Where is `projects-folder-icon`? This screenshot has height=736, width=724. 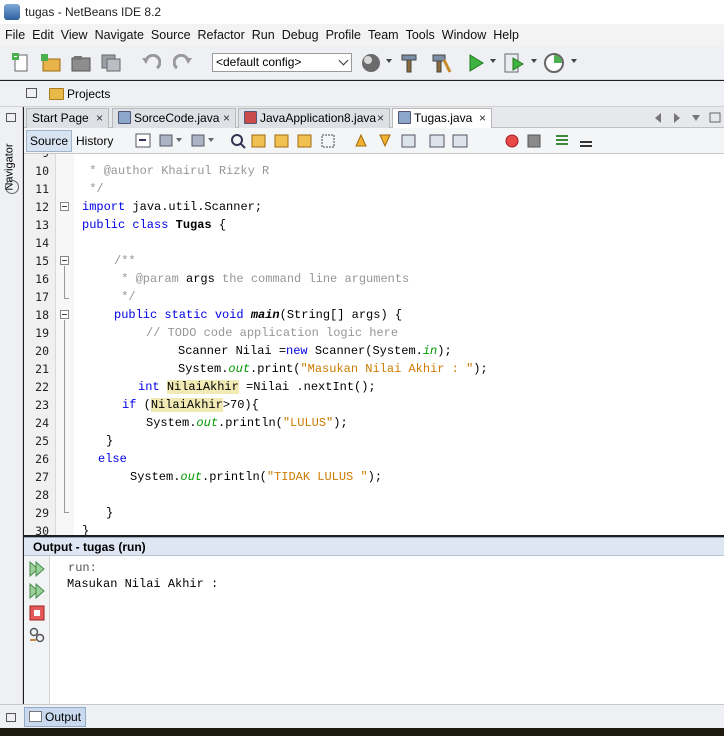
projects-folder-icon is located at coordinates (56, 94).